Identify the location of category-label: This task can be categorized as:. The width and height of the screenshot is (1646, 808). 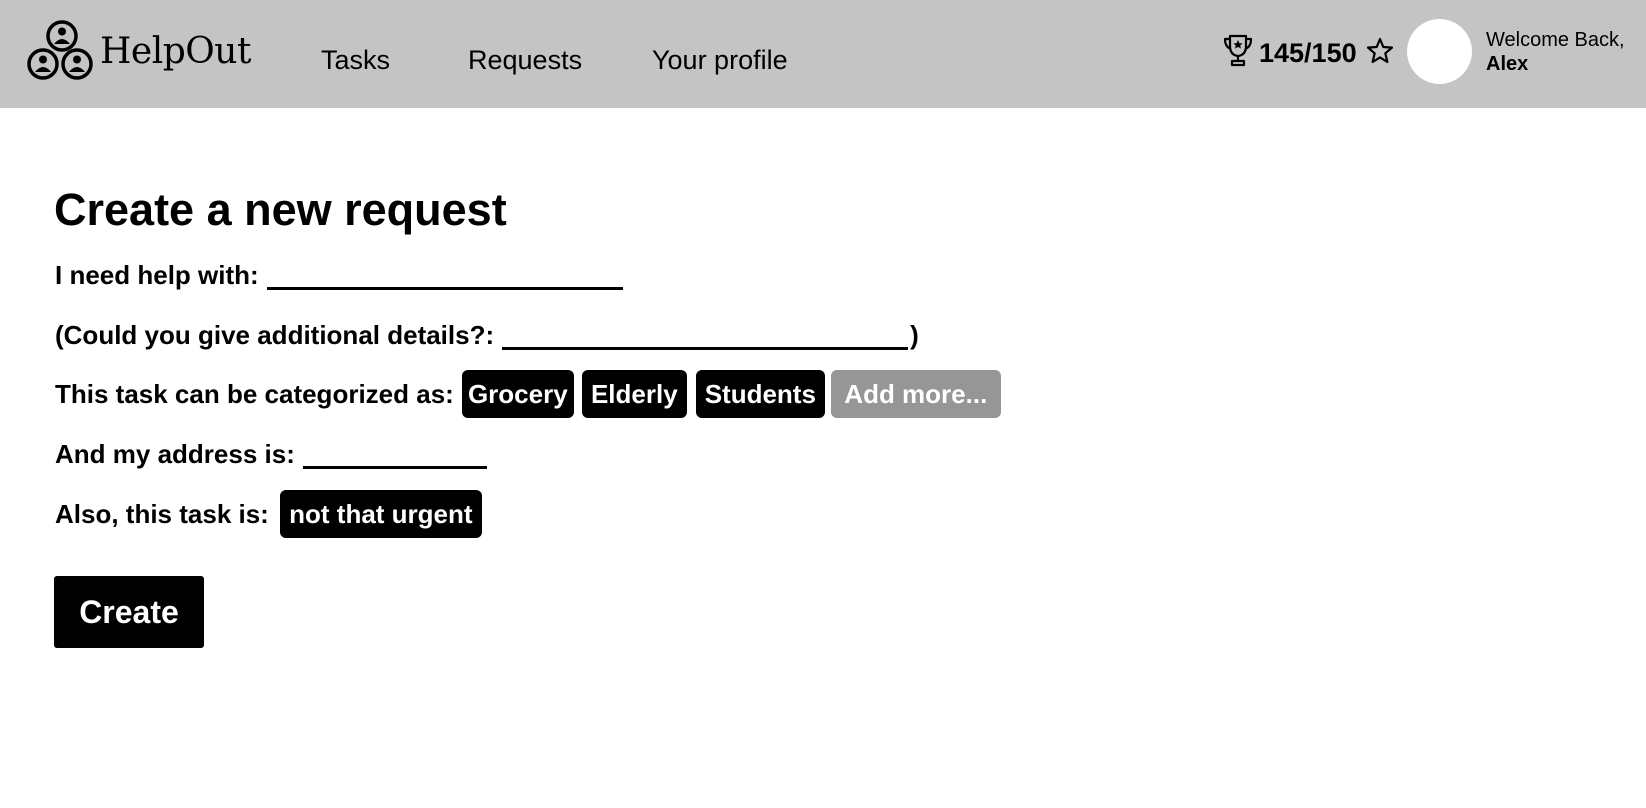
(254, 393).